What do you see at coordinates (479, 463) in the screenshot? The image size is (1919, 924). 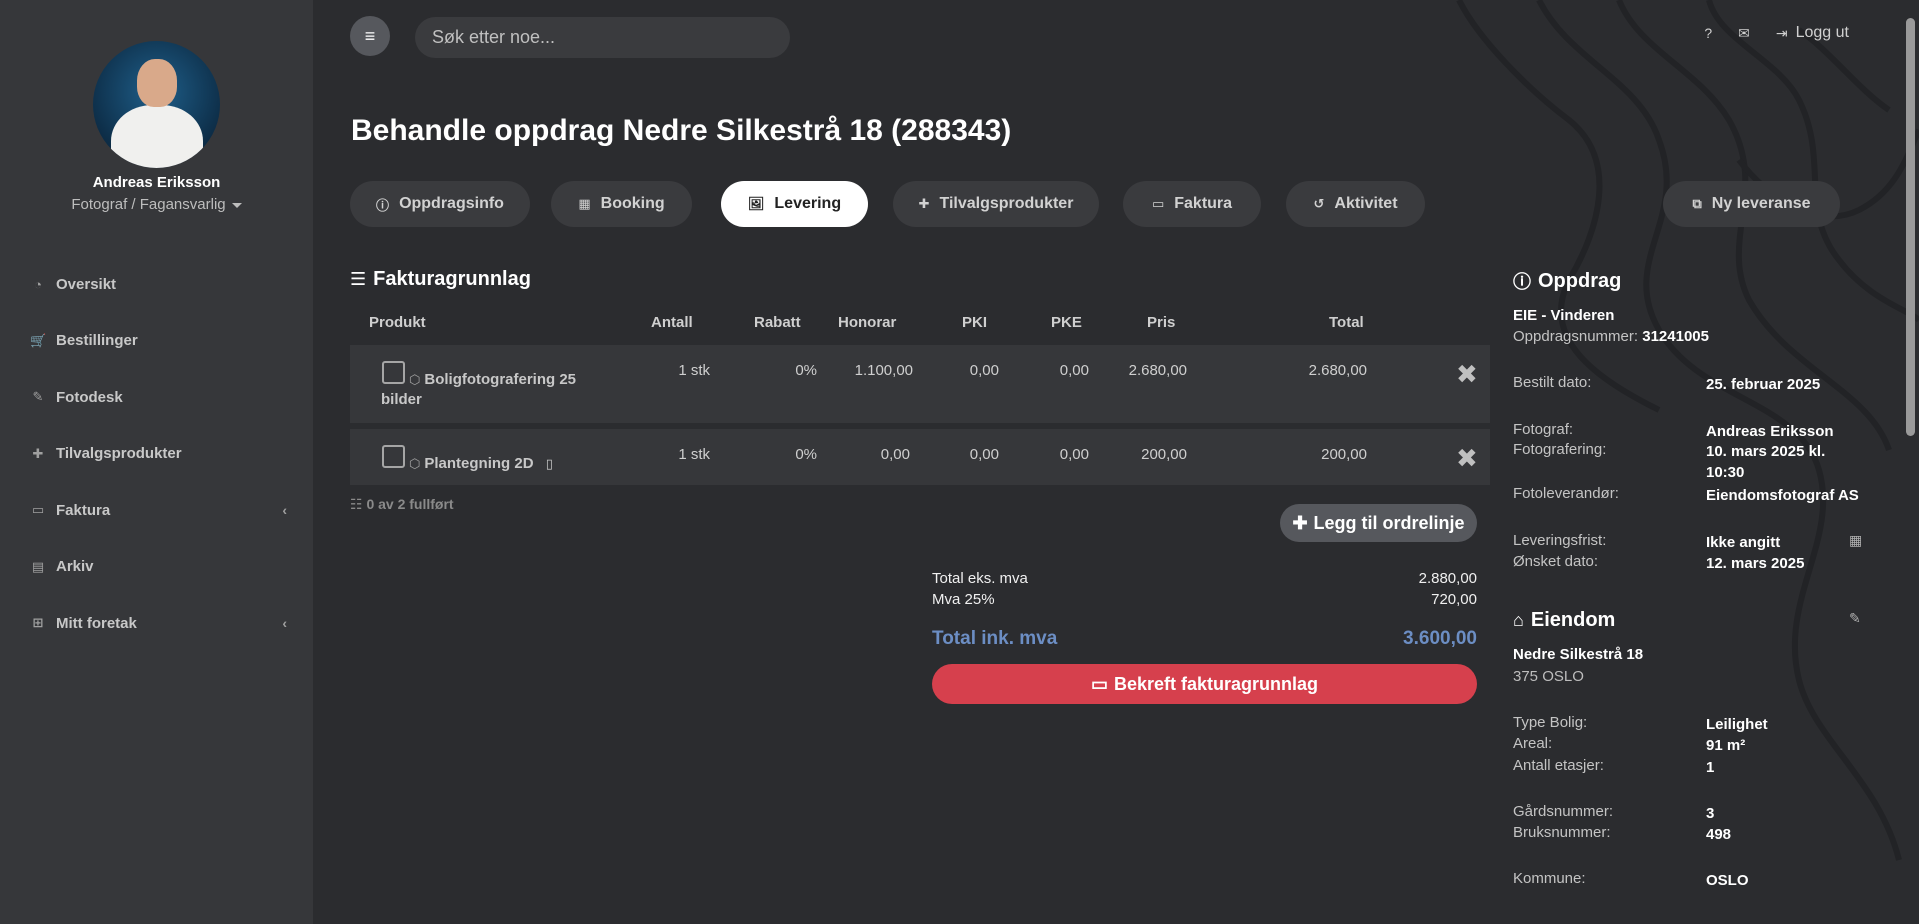 I see `product-name-line1: Plantegning 2D` at bounding box center [479, 463].